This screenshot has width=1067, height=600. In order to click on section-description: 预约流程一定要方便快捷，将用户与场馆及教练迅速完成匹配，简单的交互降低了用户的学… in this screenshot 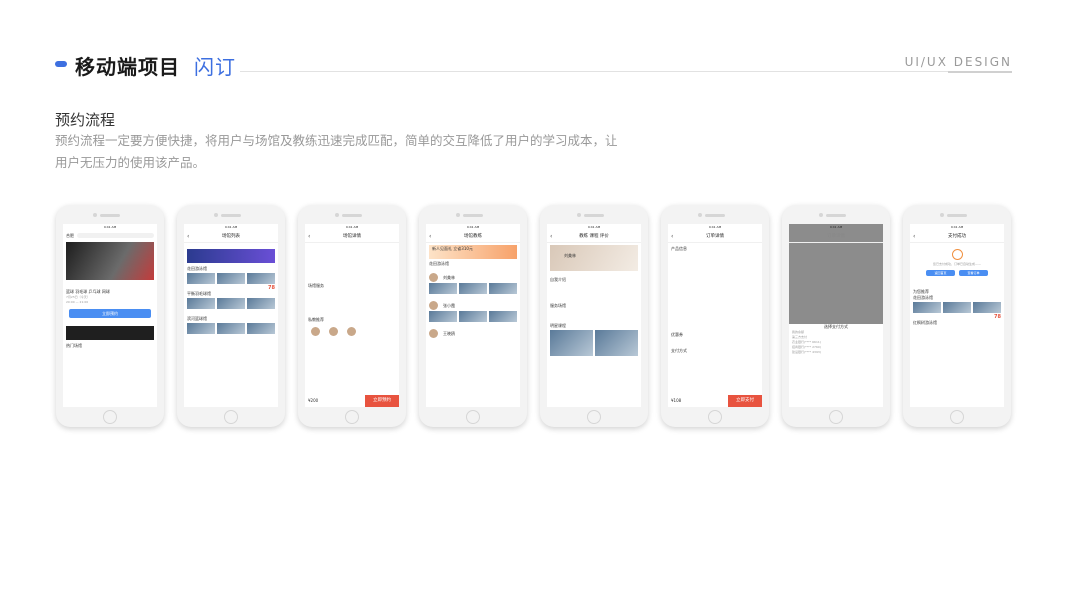, I will do `click(336, 151)`.